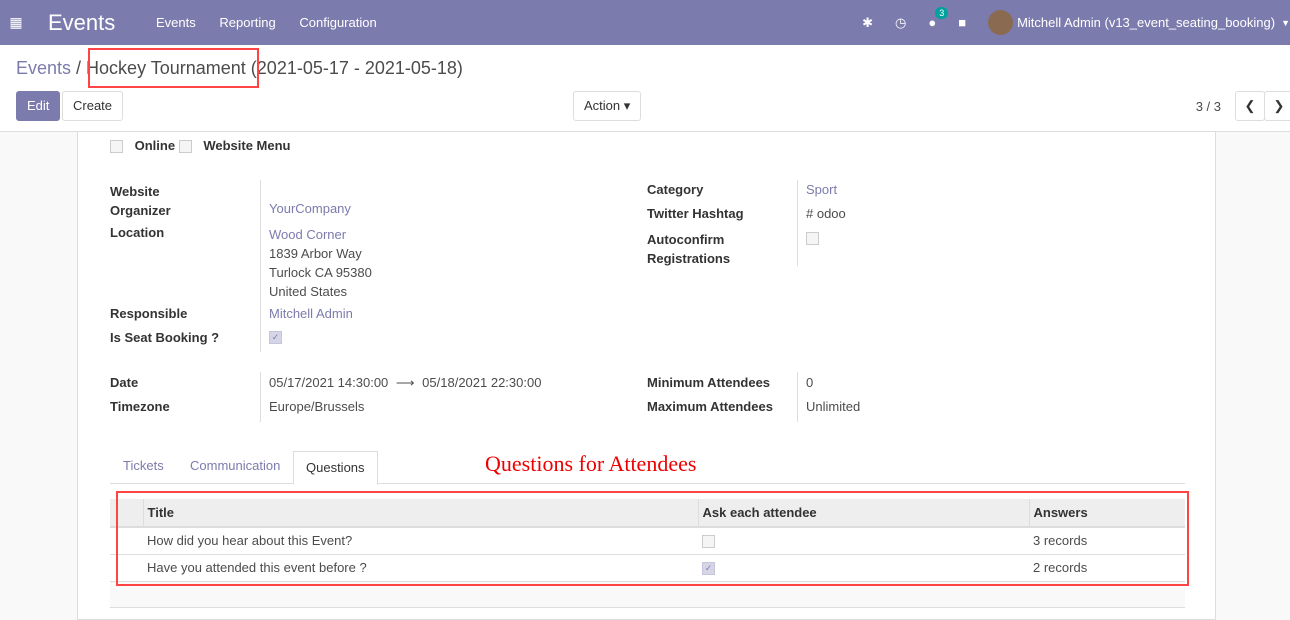  What do you see at coordinates (82, 22) in the screenshot?
I see `app-title: Events` at bounding box center [82, 22].